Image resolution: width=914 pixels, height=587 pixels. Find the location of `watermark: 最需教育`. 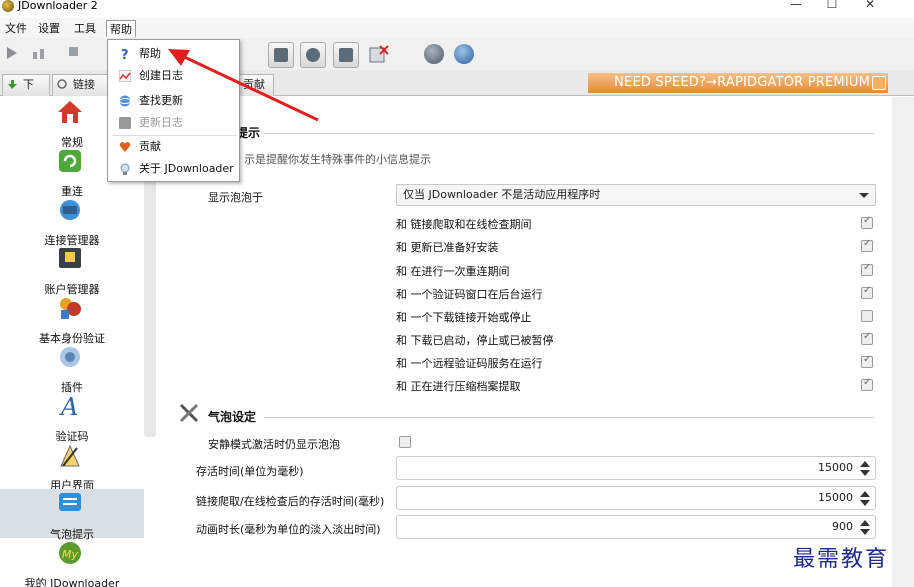

watermark: 最需教育 is located at coordinates (841, 559).